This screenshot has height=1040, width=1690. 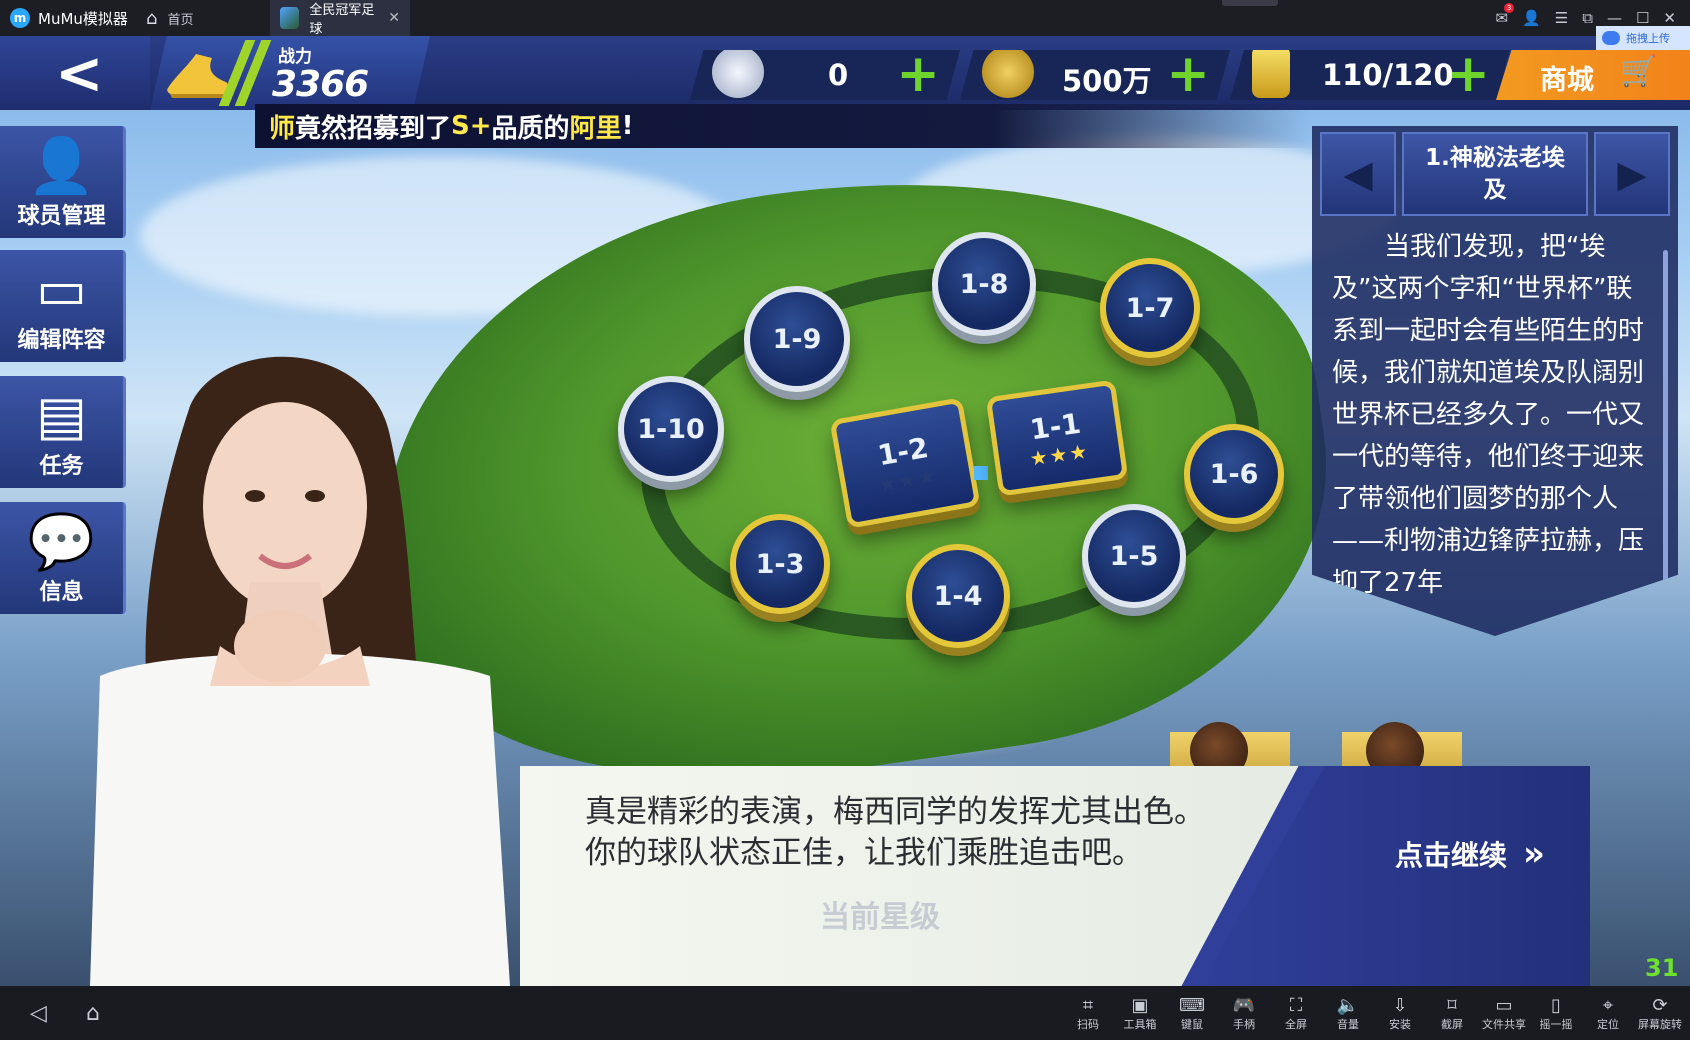 I want to click on energy-count: 110/120, so click(x=1388, y=75).